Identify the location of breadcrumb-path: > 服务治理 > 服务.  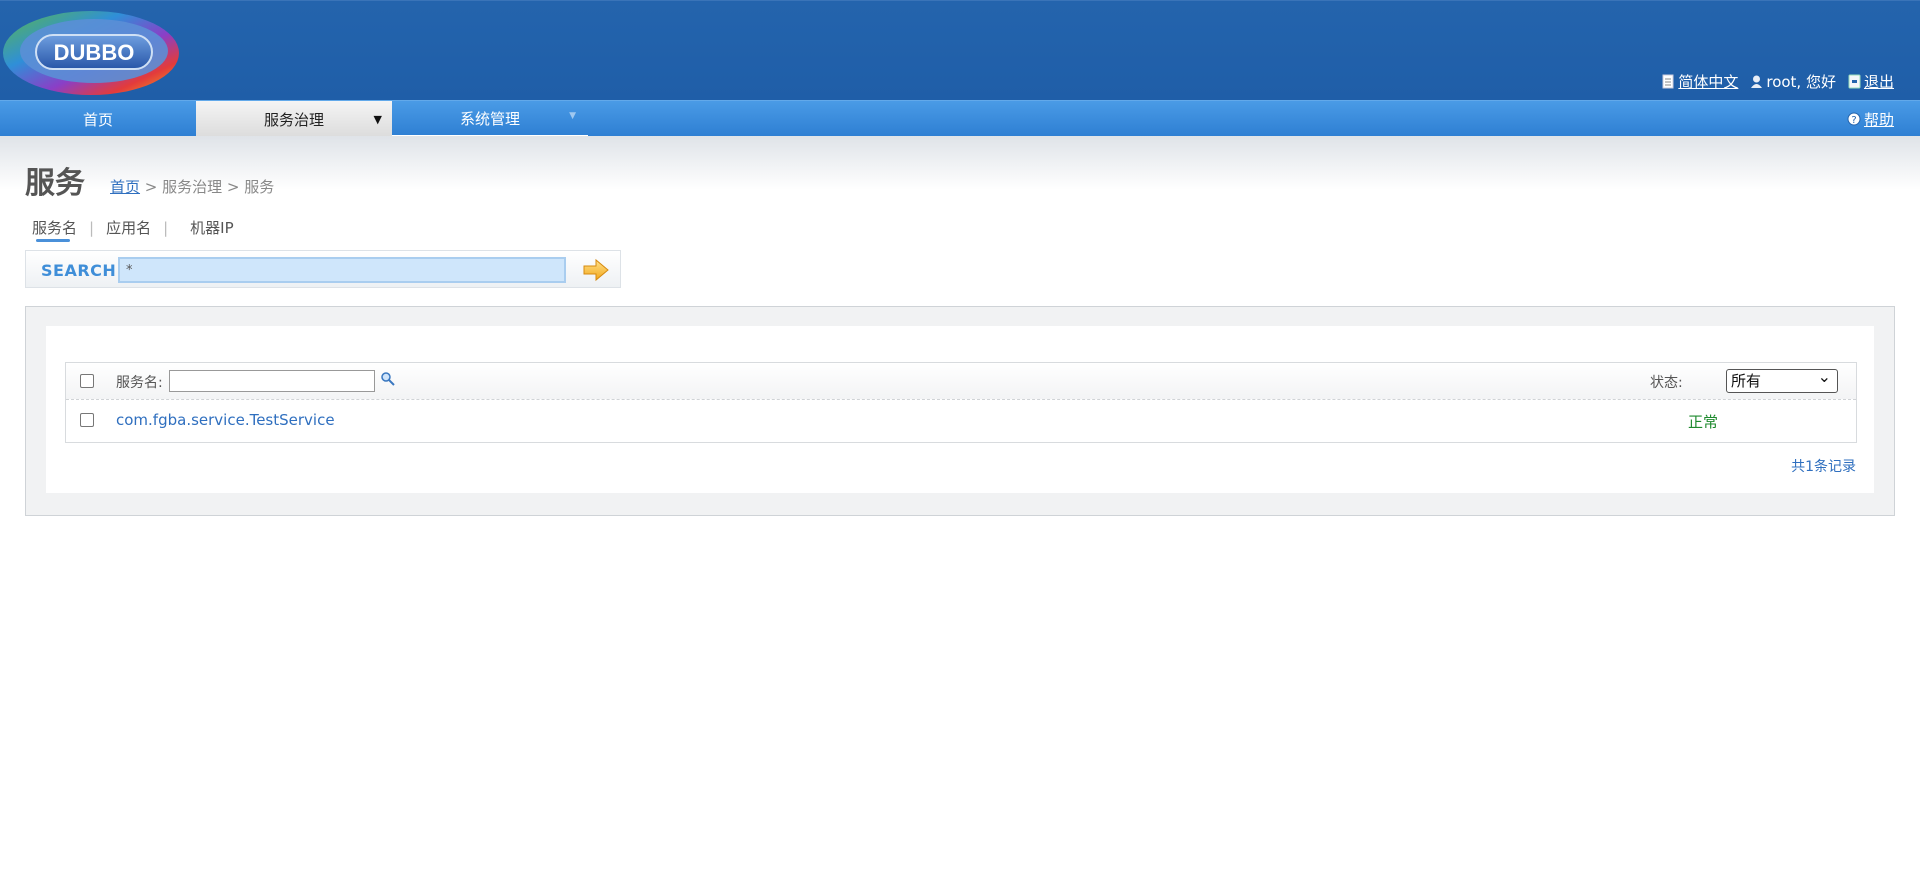
(207, 187).